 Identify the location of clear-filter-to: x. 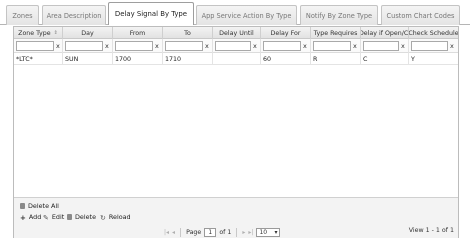
(207, 46).